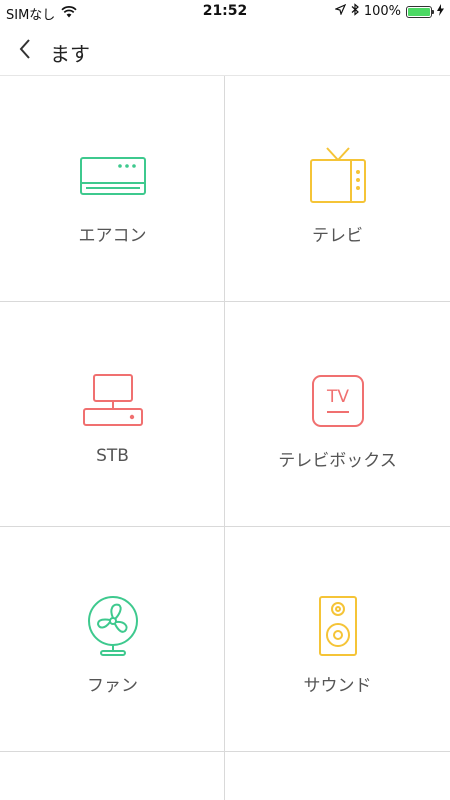  I want to click on tv-box-icon: TV, so click(338, 401).